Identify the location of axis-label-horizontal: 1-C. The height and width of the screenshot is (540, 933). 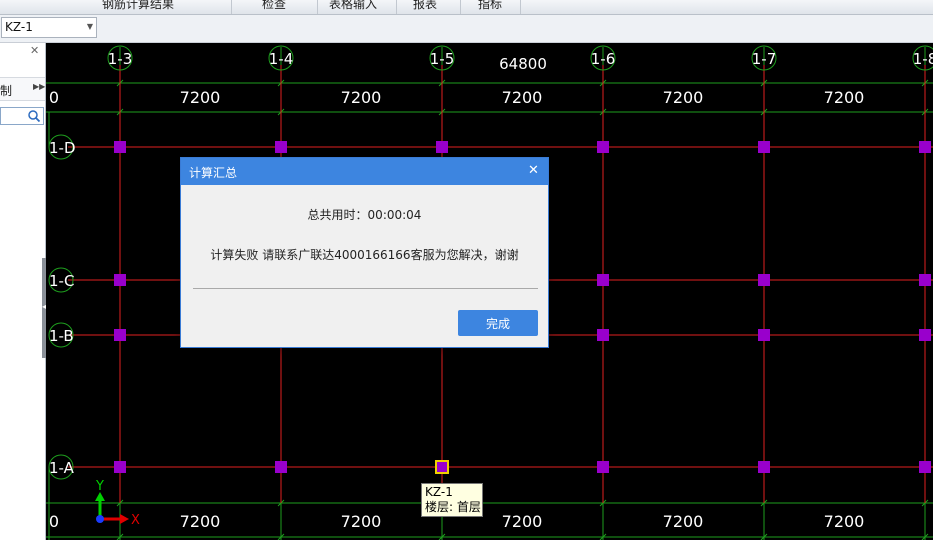
(61, 281).